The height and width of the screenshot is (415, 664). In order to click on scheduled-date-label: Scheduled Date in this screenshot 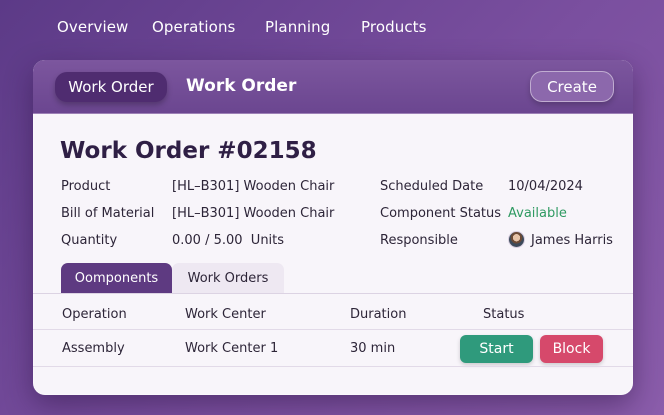, I will do `click(432, 186)`.